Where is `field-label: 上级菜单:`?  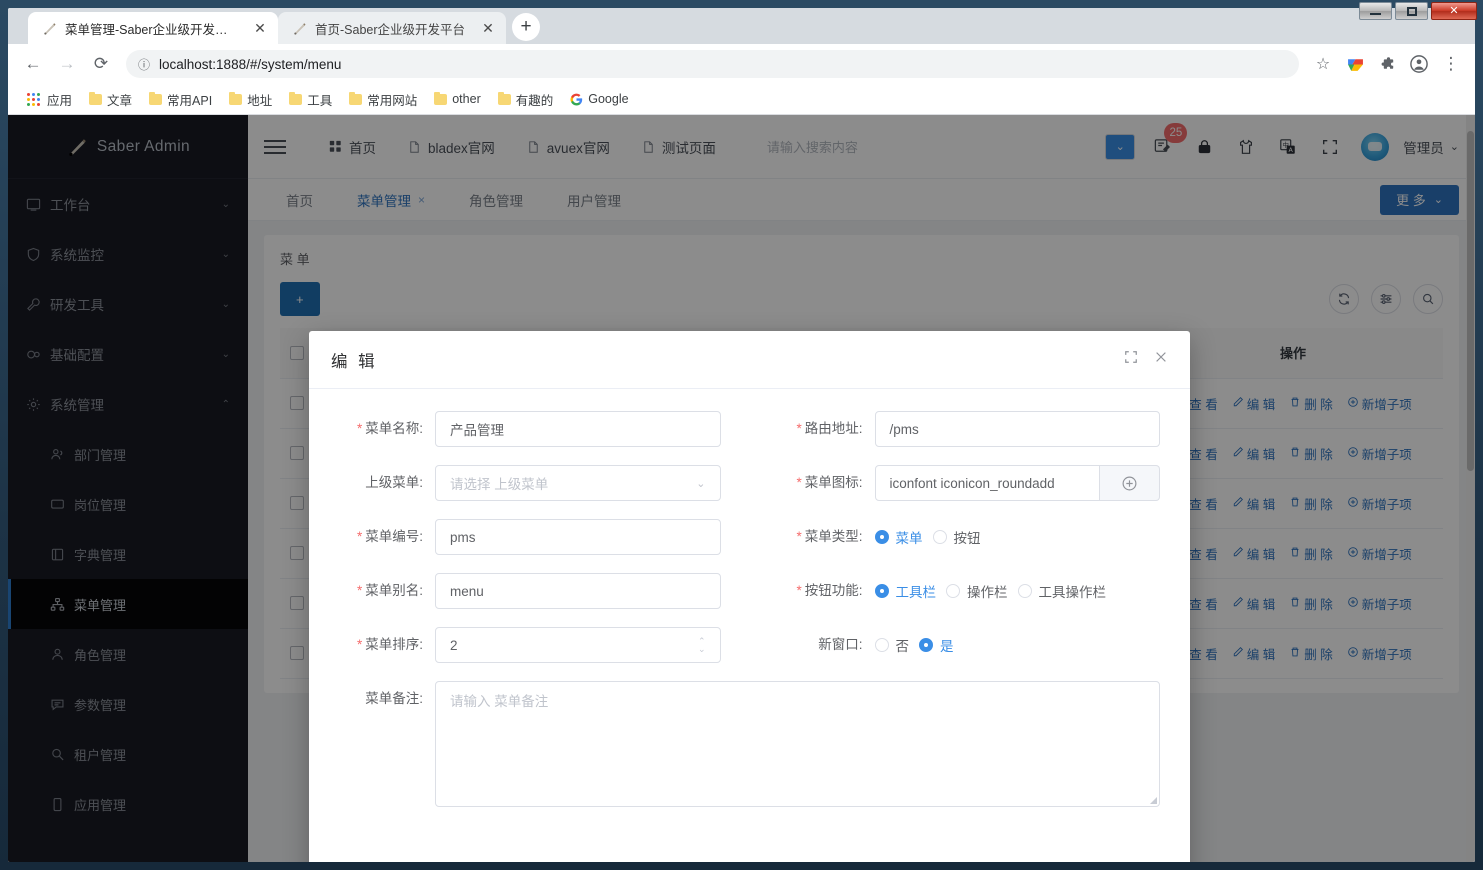
field-label: 上级菜单: is located at coordinates (394, 482).